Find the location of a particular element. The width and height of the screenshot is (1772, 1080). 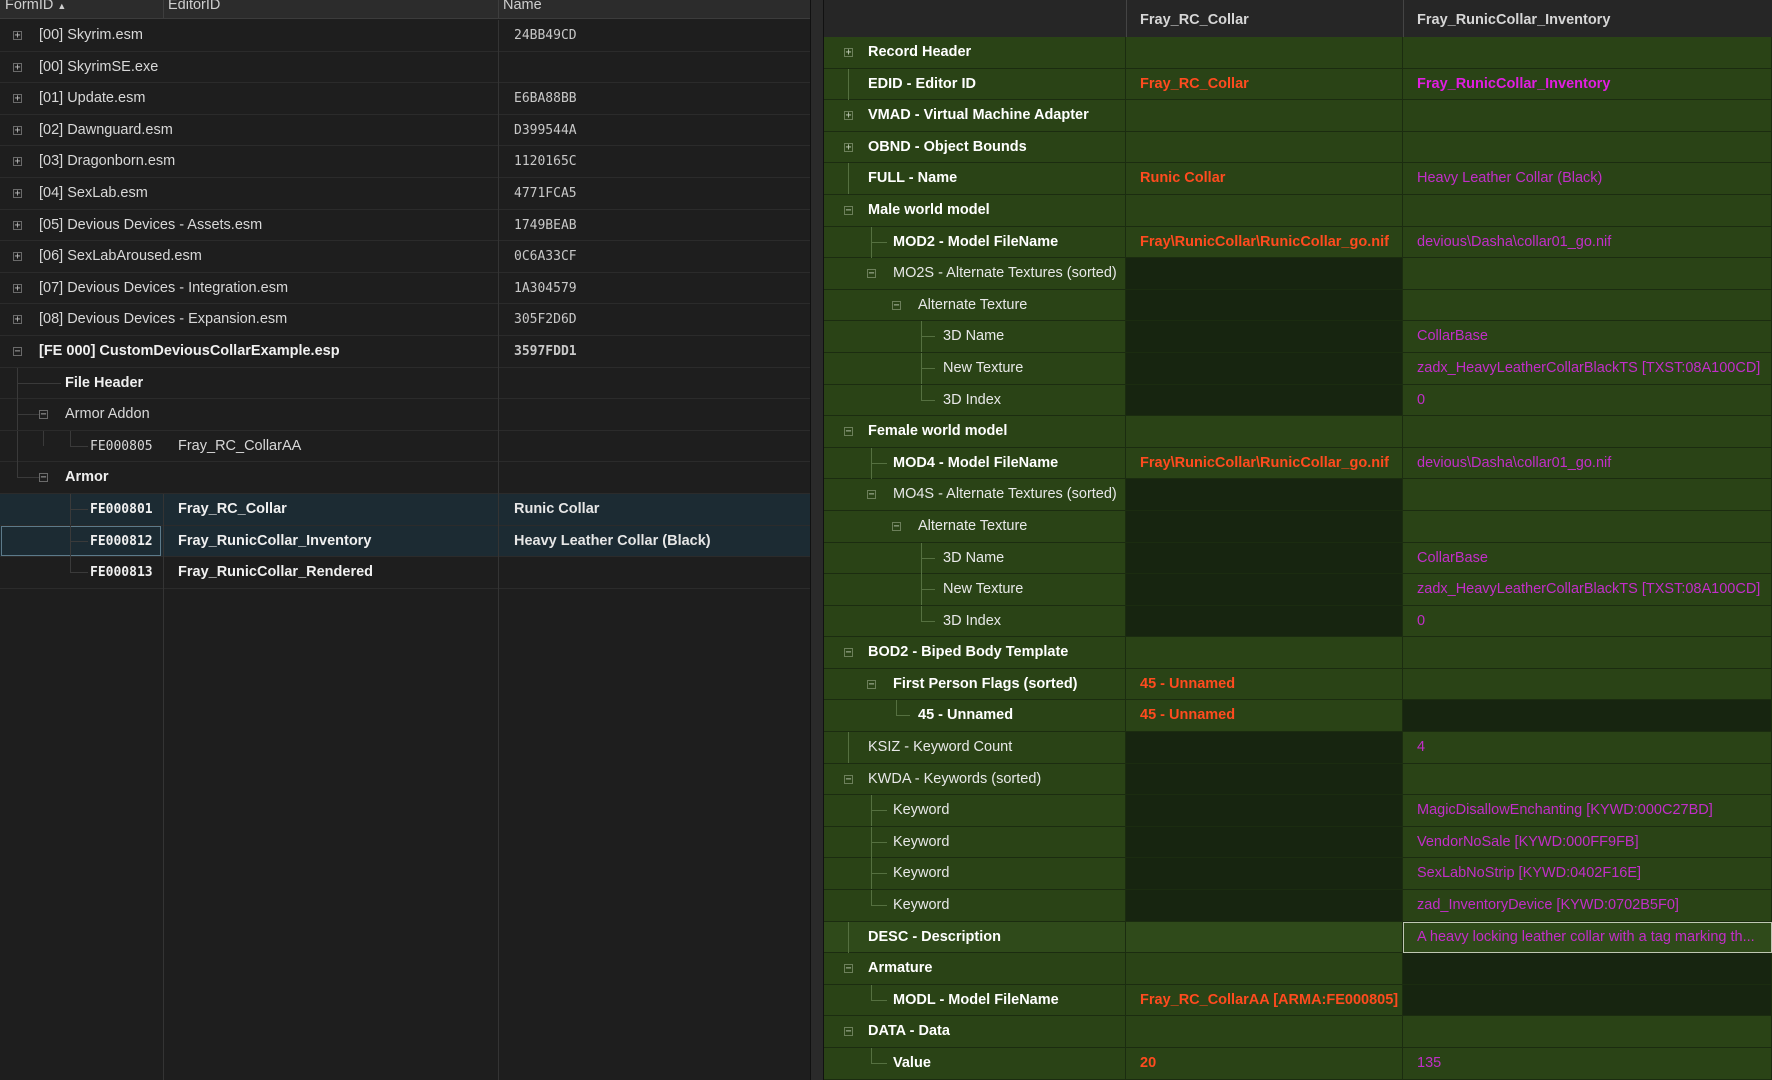

tree-row-fe000801: FE000801 Fray_RC_Collar Runic Collar is located at coordinates (407, 509).